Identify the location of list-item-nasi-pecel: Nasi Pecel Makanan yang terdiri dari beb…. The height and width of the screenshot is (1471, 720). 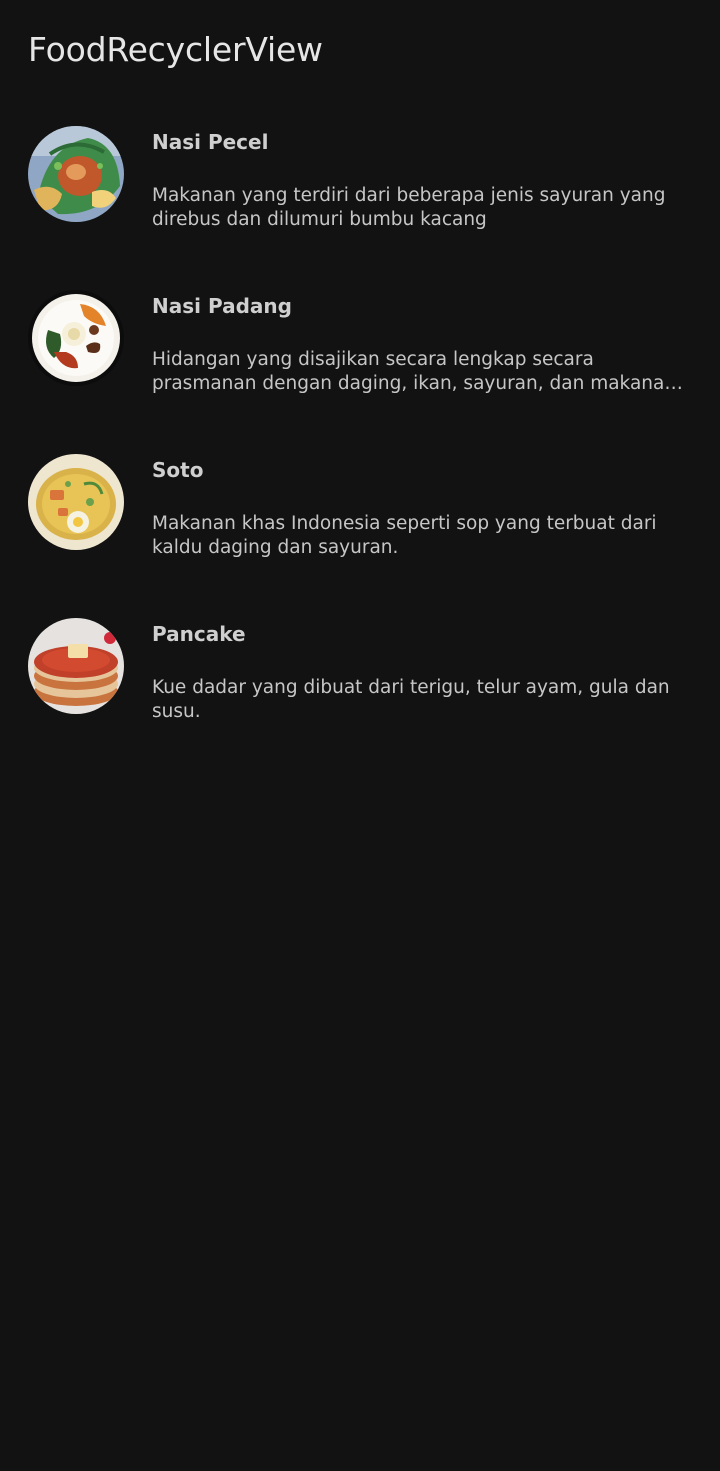
(360, 206).